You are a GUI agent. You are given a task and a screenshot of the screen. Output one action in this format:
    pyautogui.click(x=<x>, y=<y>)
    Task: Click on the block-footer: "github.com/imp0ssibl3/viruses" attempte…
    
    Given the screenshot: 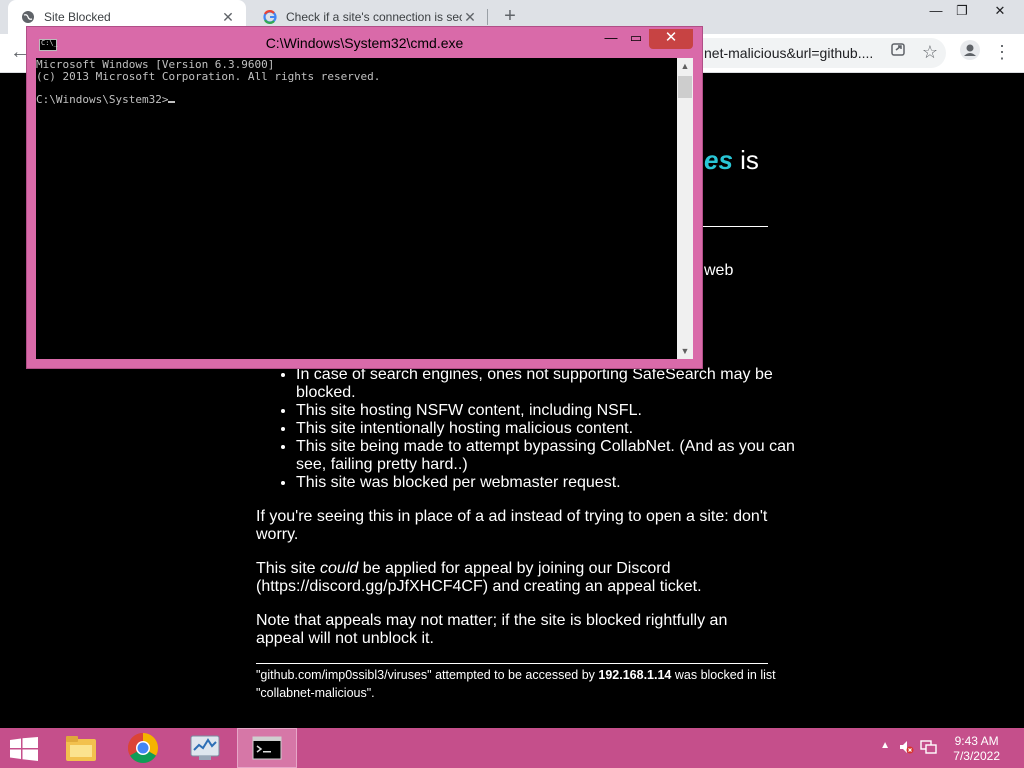 What is the action you would take?
    pyautogui.click(x=516, y=684)
    